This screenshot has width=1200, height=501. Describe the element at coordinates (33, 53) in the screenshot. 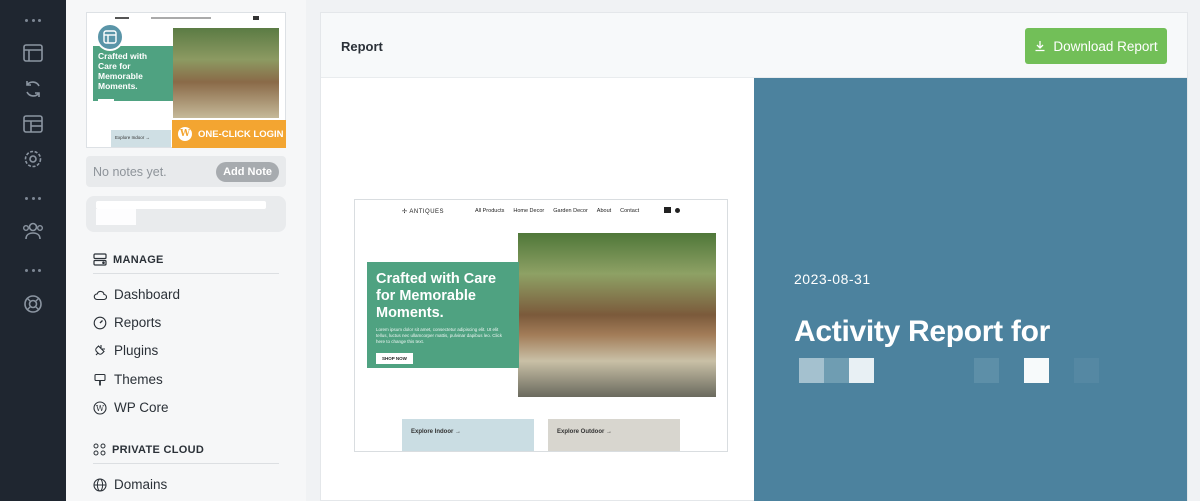

I see `layout-icon` at that location.